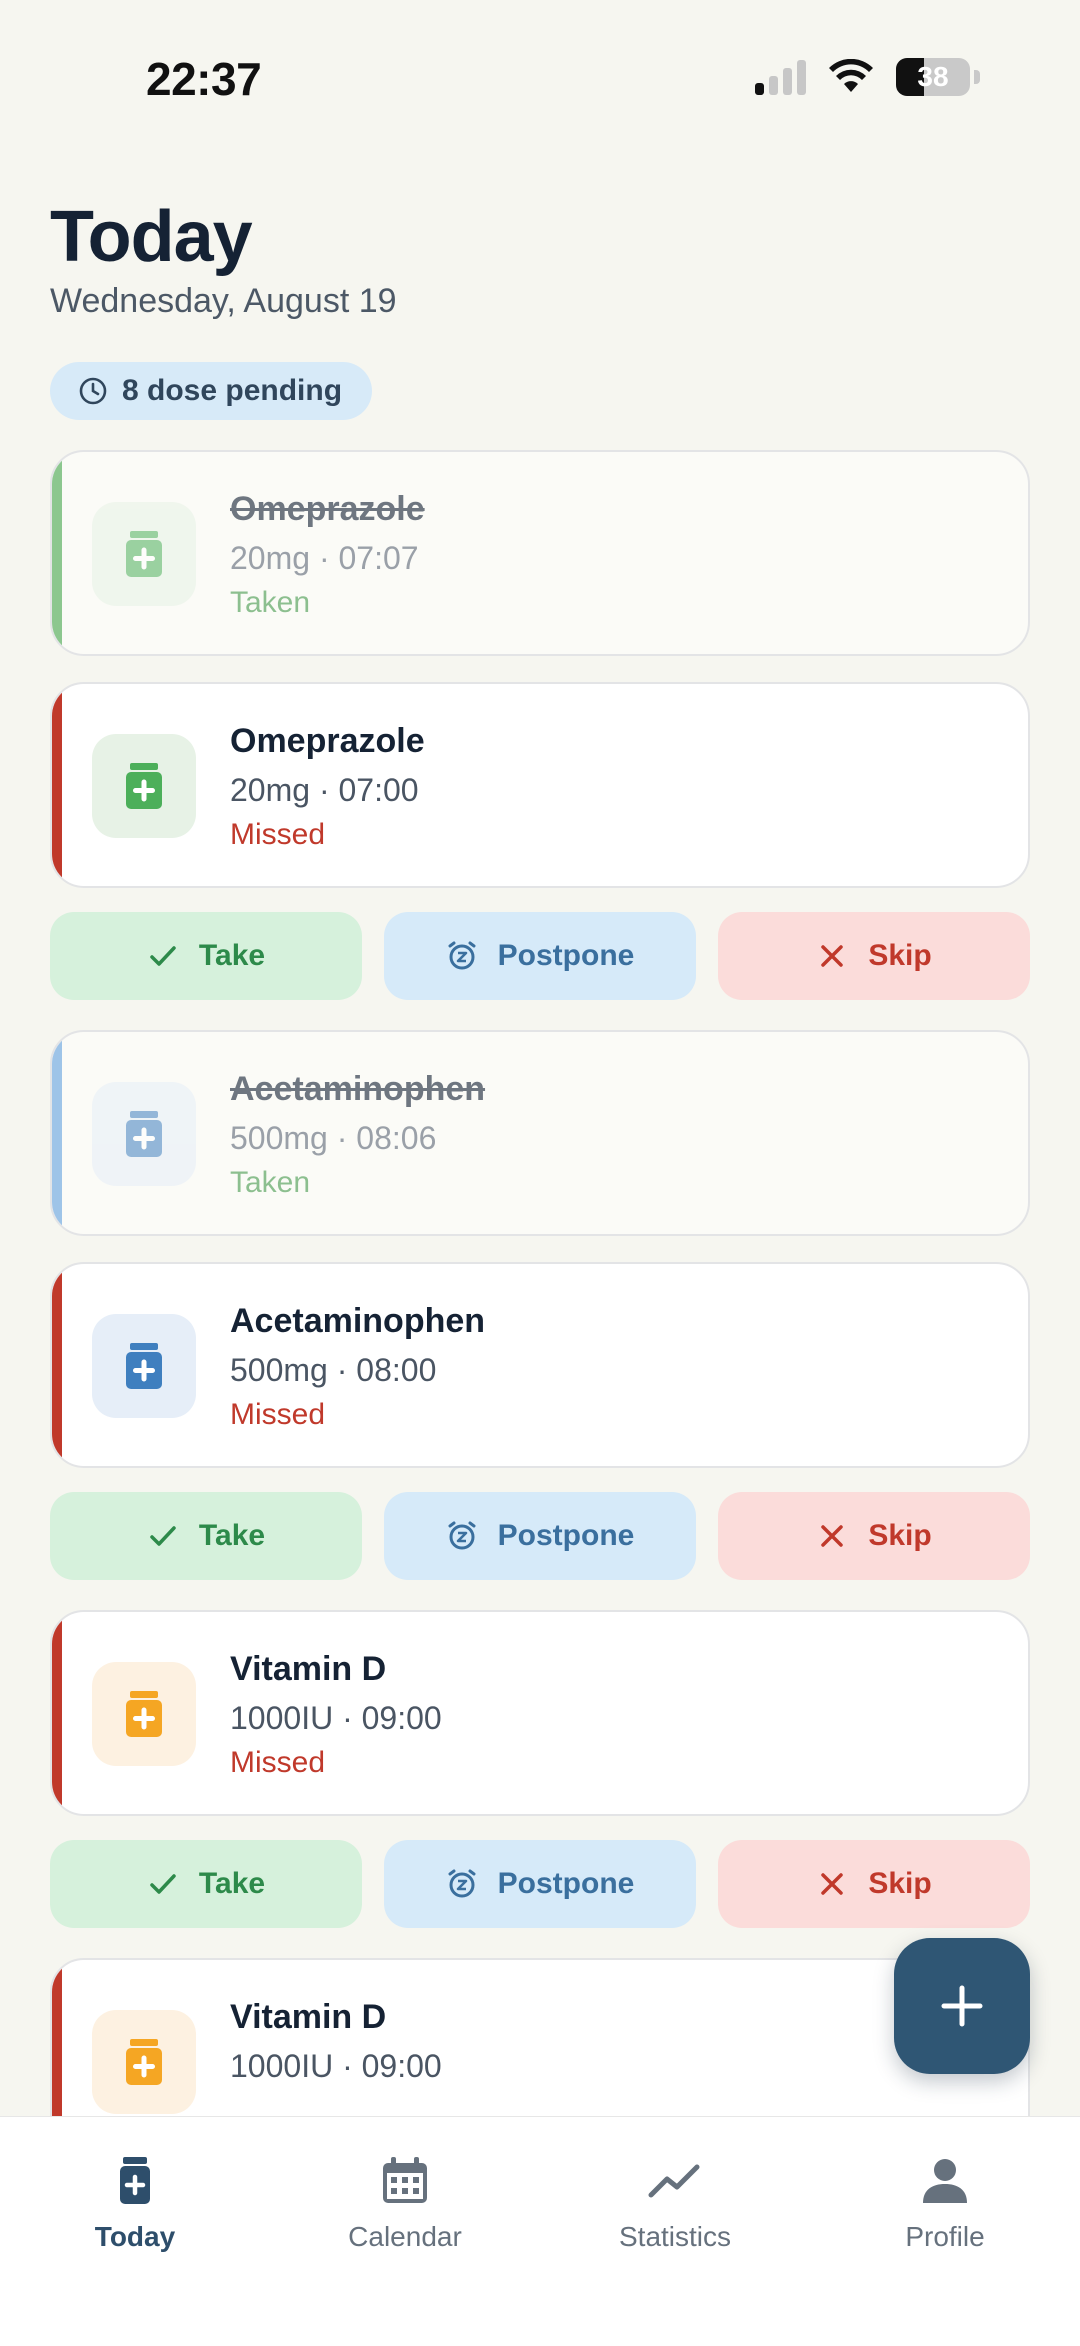 This screenshot has height=2346, width=1080. What do you see at coordinates (540, 553) in the screenshot?
I see `dose-card: Omeprazole 20mg · 07:07 Taken` at bounding box center [540, 553].